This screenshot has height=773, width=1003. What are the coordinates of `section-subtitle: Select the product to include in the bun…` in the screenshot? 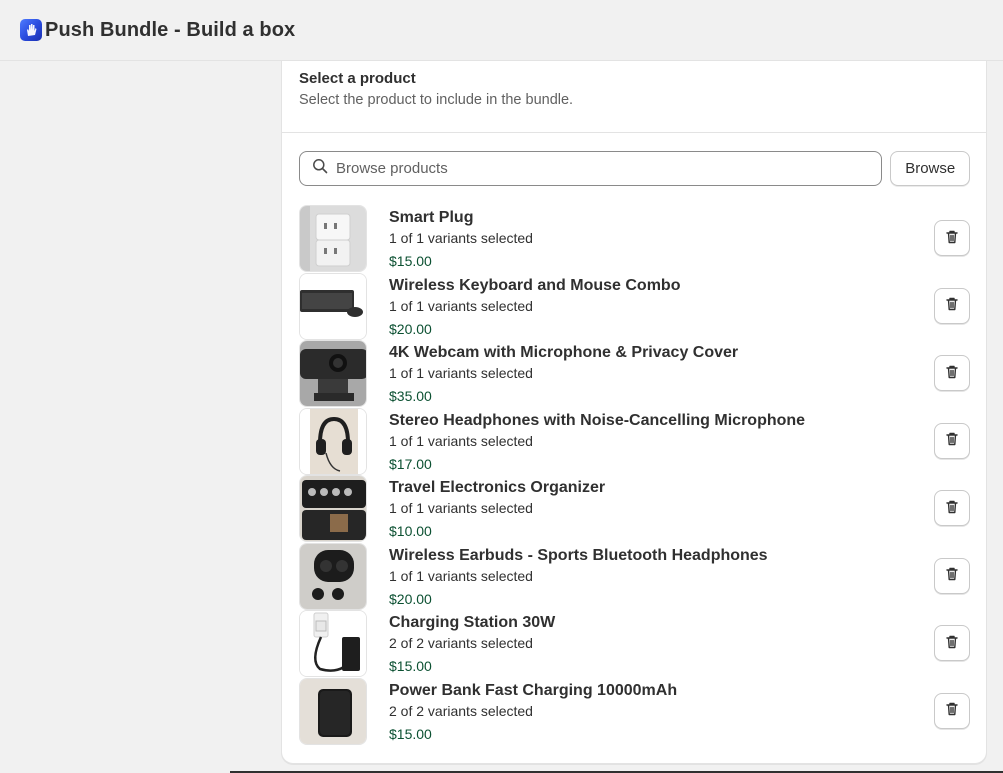 It's located at (436, 100).